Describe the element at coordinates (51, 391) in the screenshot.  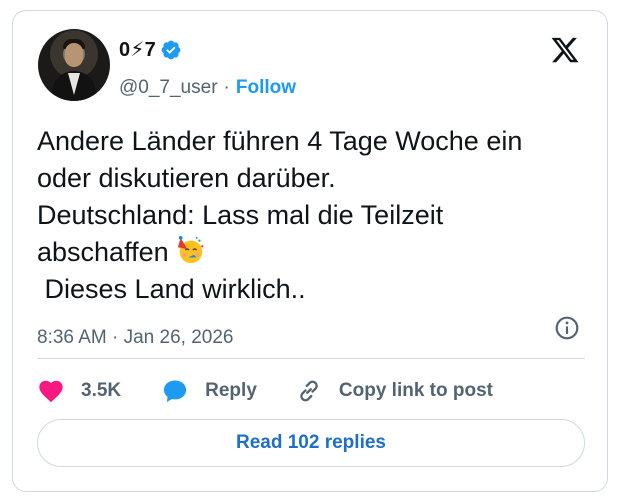
I see `heart-icon` at that location.